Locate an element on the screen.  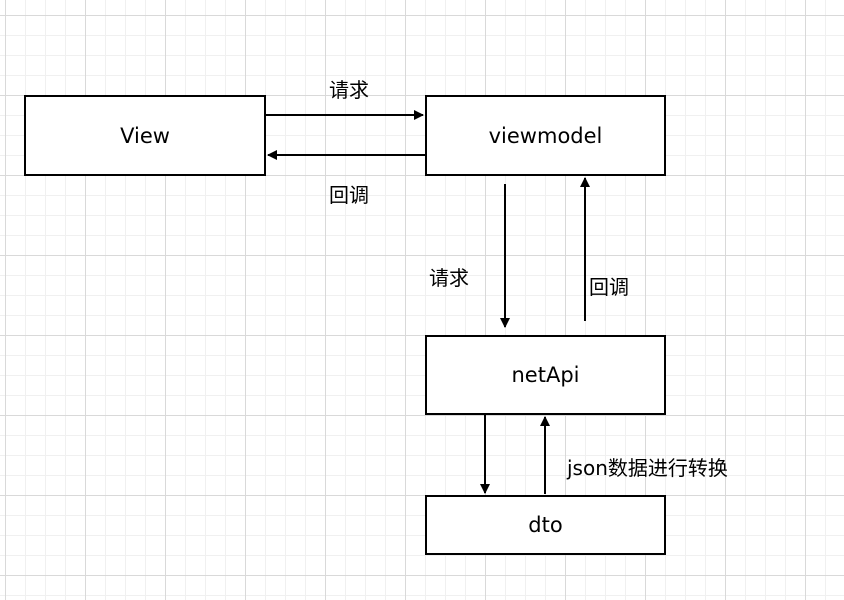
dto-node: dto is located at coordinates (545, 525).